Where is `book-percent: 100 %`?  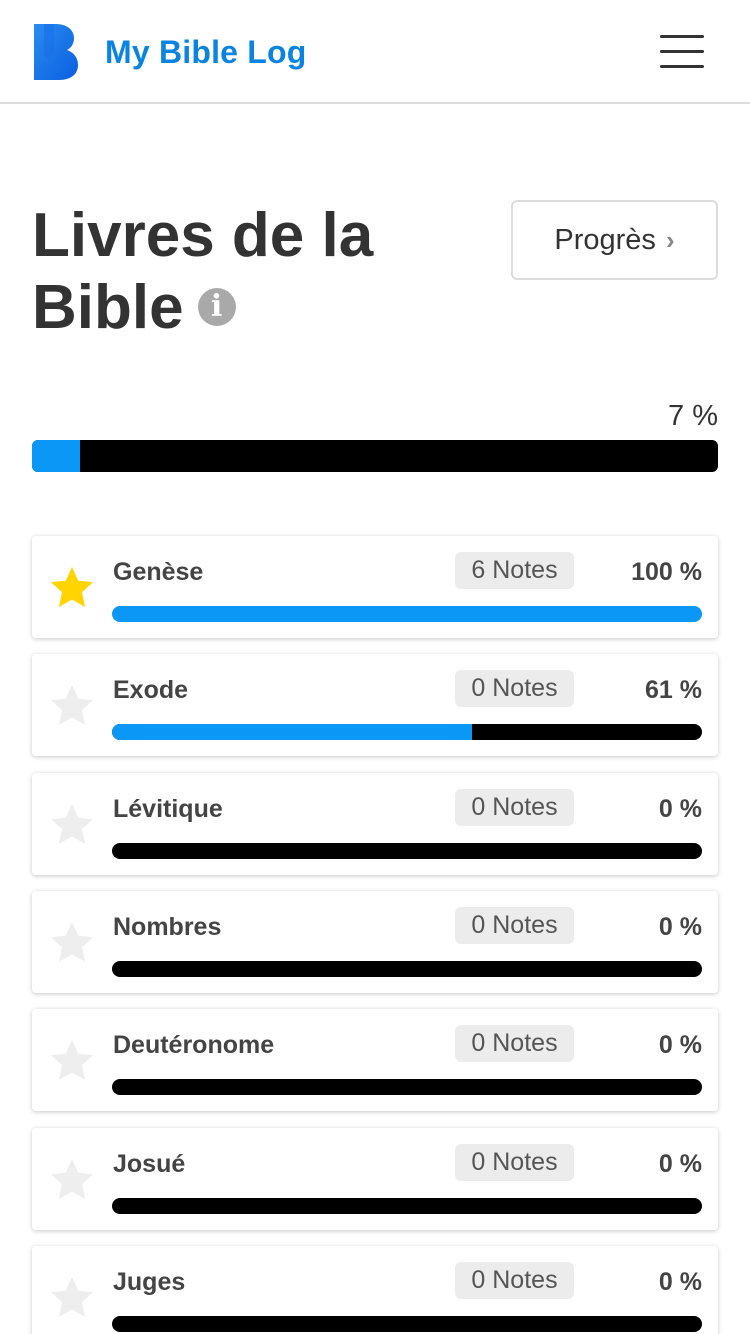 book-percent: 100 % is located at coordinates (666, 572).